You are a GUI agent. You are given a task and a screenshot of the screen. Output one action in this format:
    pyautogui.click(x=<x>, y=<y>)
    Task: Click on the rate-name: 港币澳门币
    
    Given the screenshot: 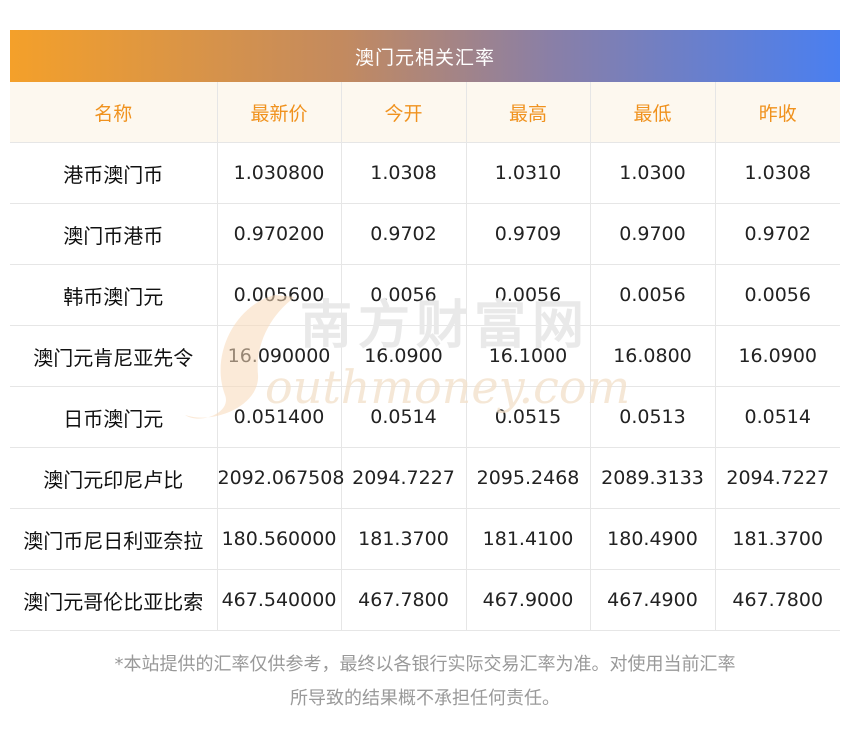 What is the action you would take?
    pyautogui.click(x=114, y=173)
    